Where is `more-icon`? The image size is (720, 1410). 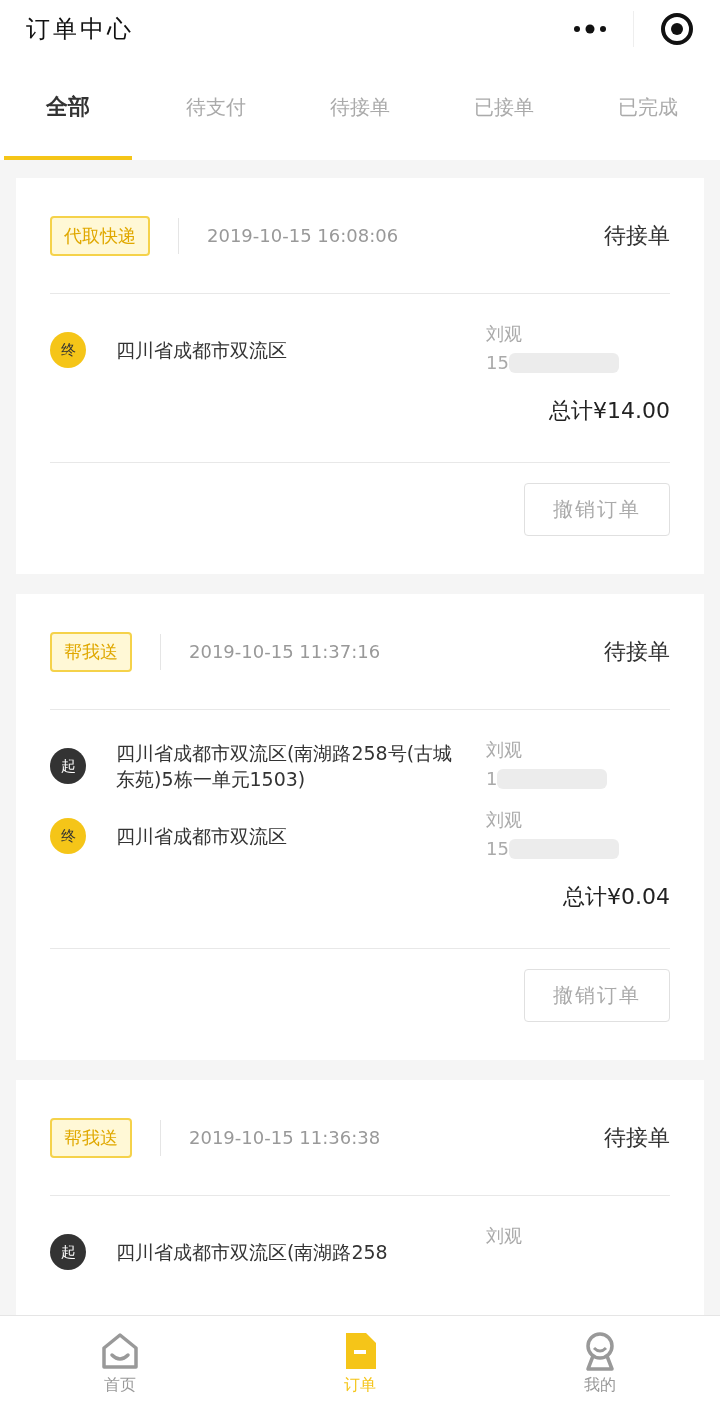
more-icon is located at coordinates (590, 29).